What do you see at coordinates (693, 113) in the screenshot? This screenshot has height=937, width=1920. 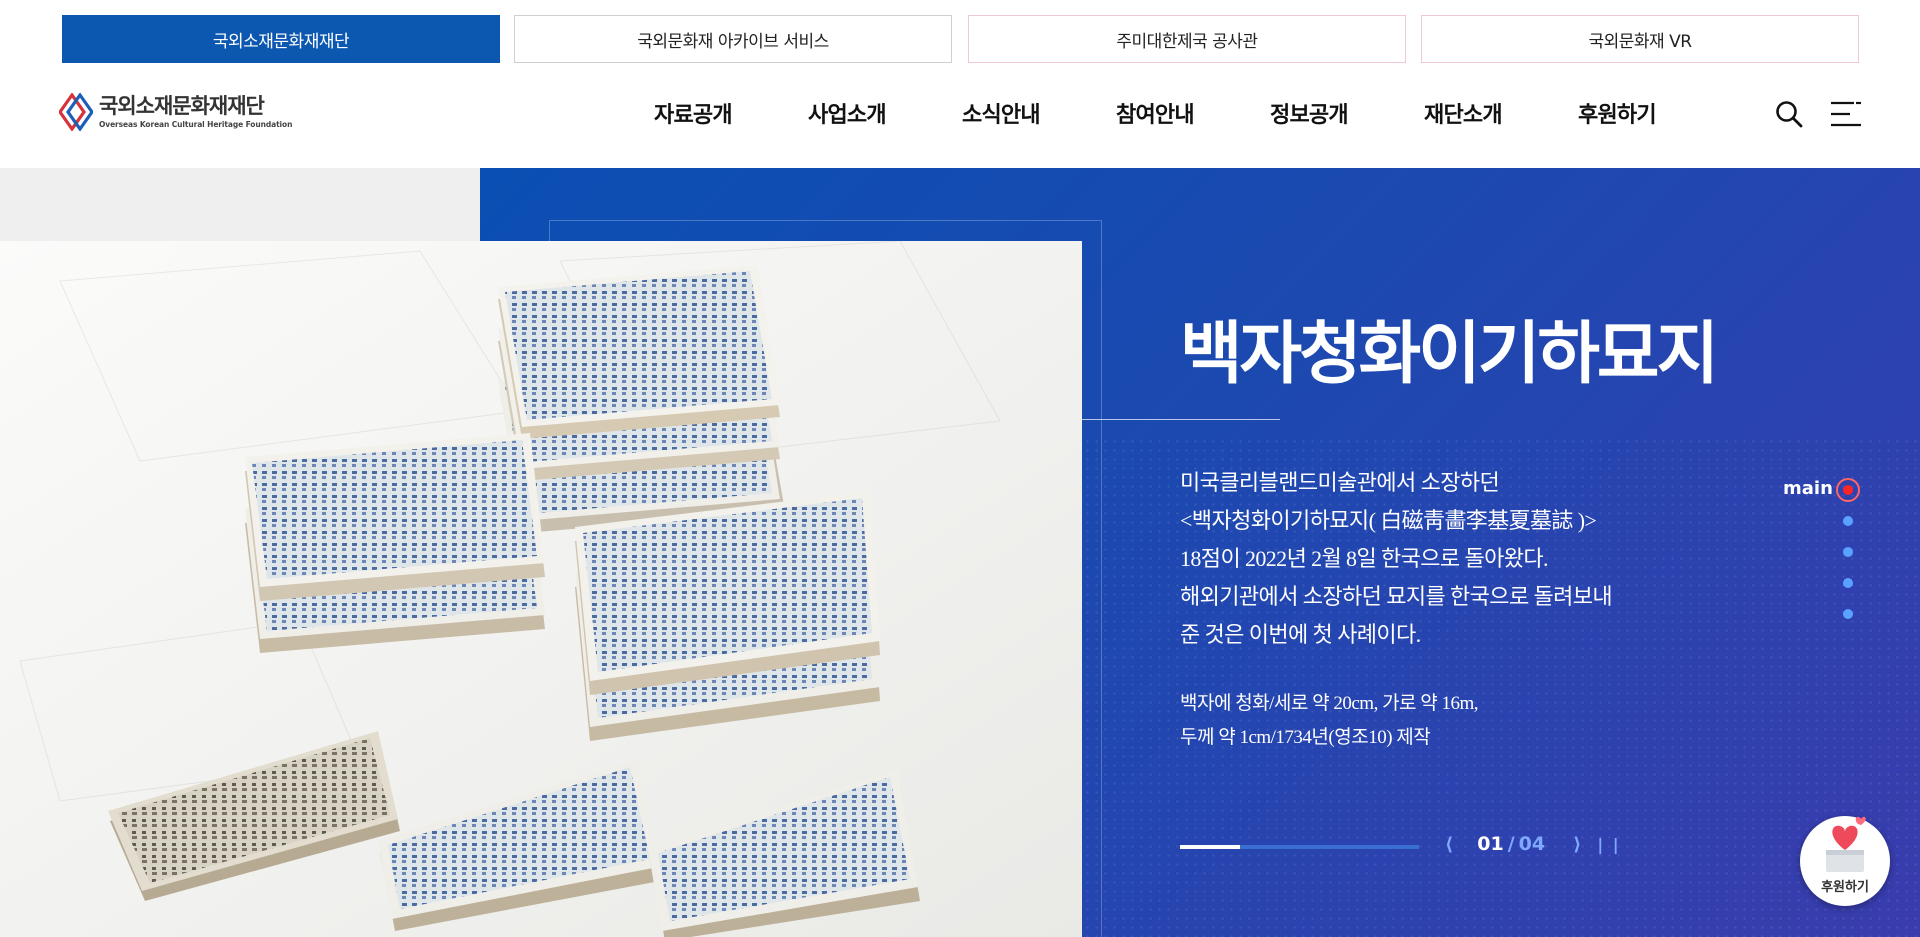 I see `nav-item-data: 자료공개` at bounding box center [693, 113].